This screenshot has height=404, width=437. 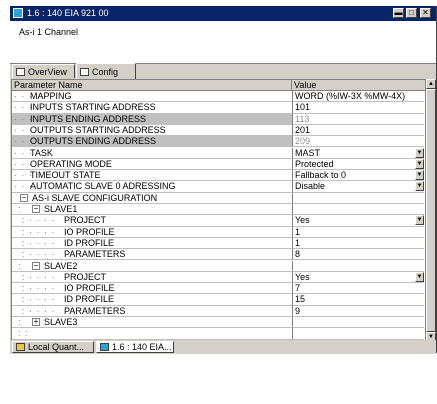 I want to click on scroll-thumb, so click(x=431, y=210).